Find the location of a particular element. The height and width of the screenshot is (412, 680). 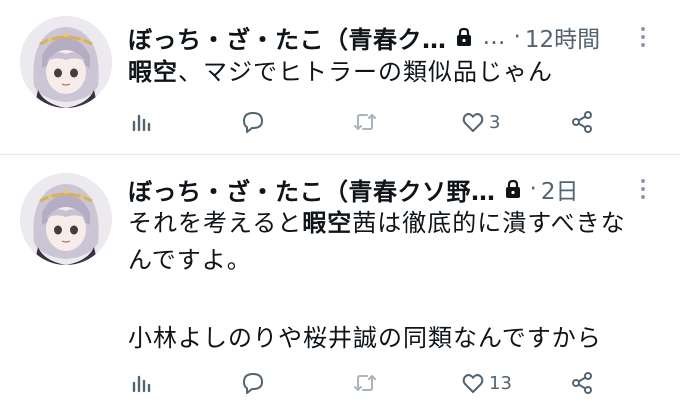

like-count: 13 is located at coordinates (500, 383).